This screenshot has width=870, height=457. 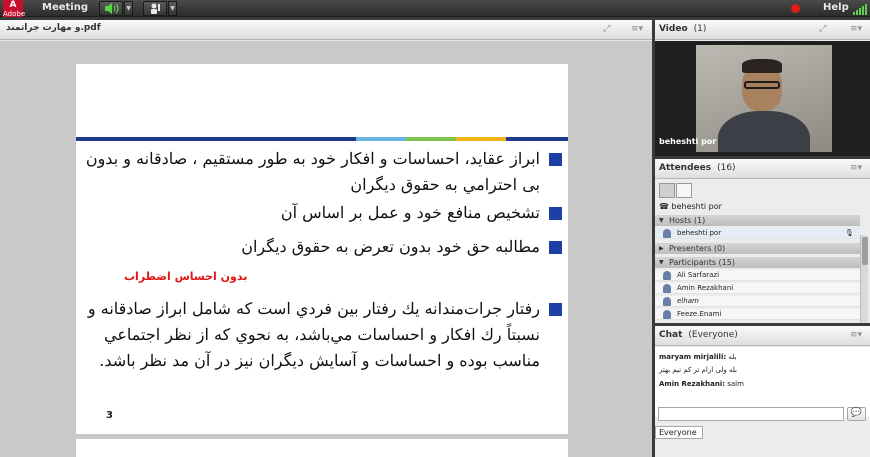 I want to click on next-slide-preview, so click(x=322, y=448).